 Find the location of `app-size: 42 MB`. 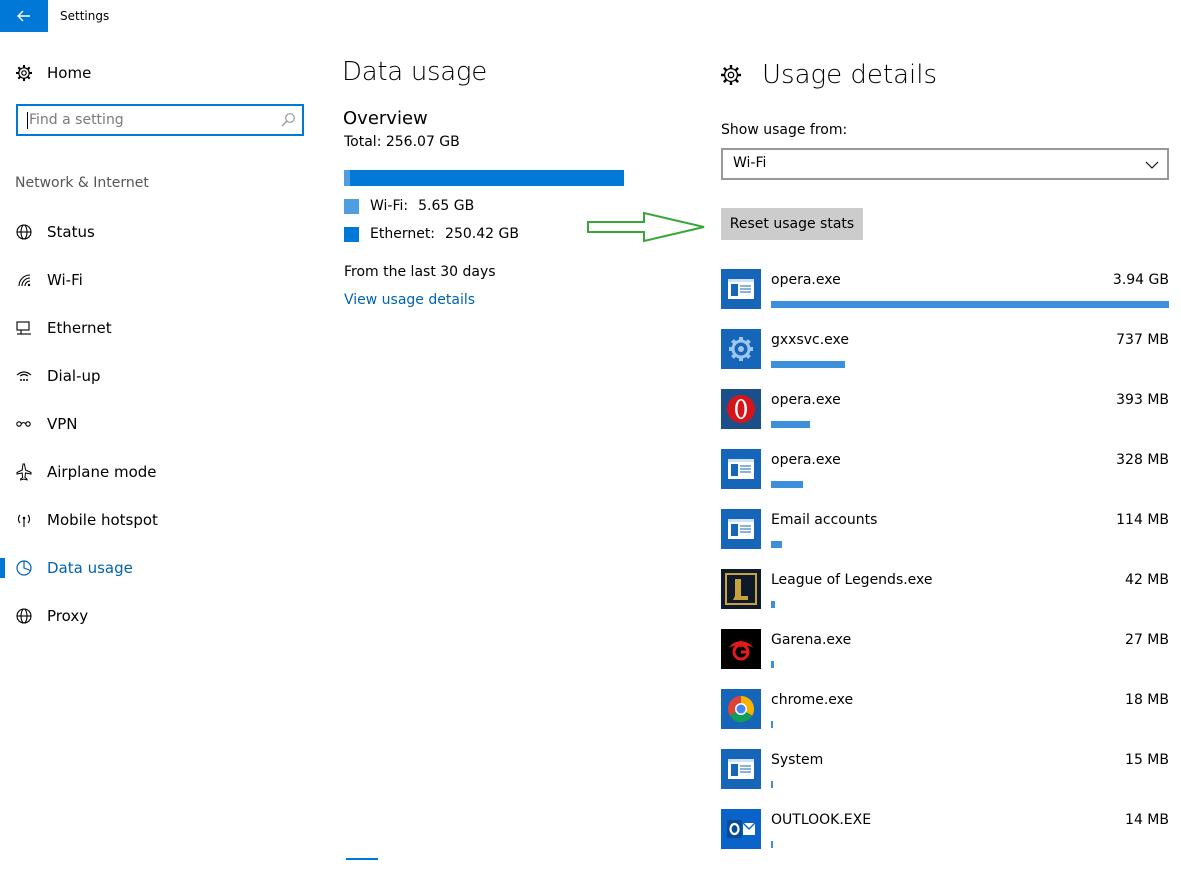

app-size: 42 MB is located at coordinates (1147, 580).